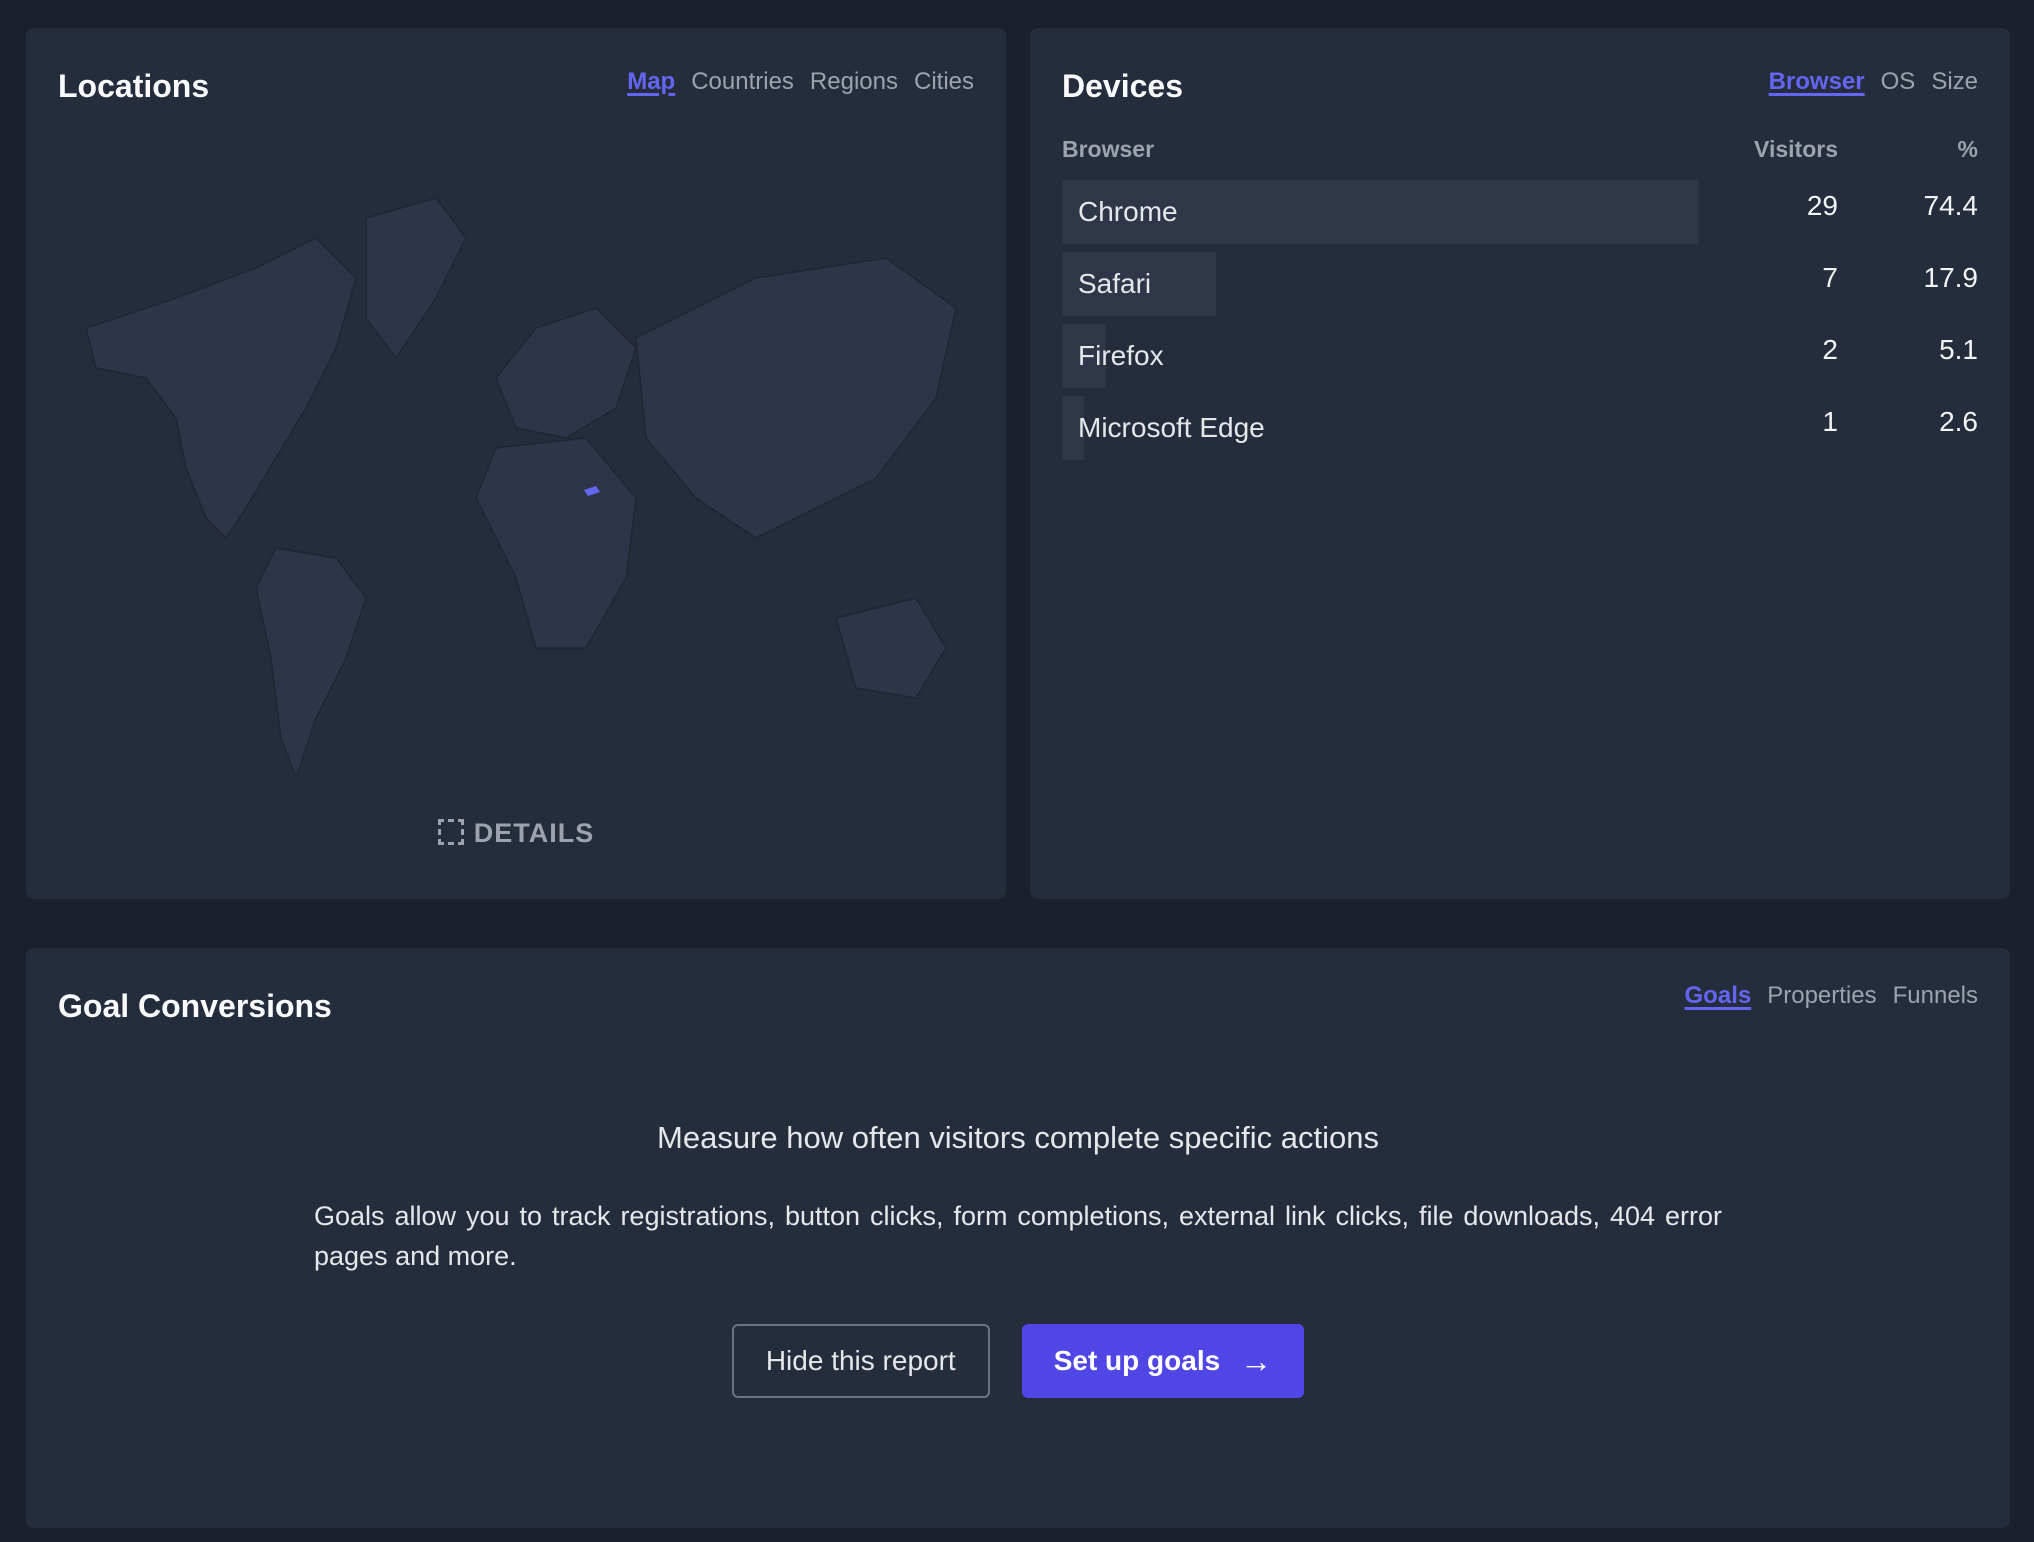 This screenshot has height=1542, width=2034. I want to click on details-button: DETAILS, so click(516, 833).